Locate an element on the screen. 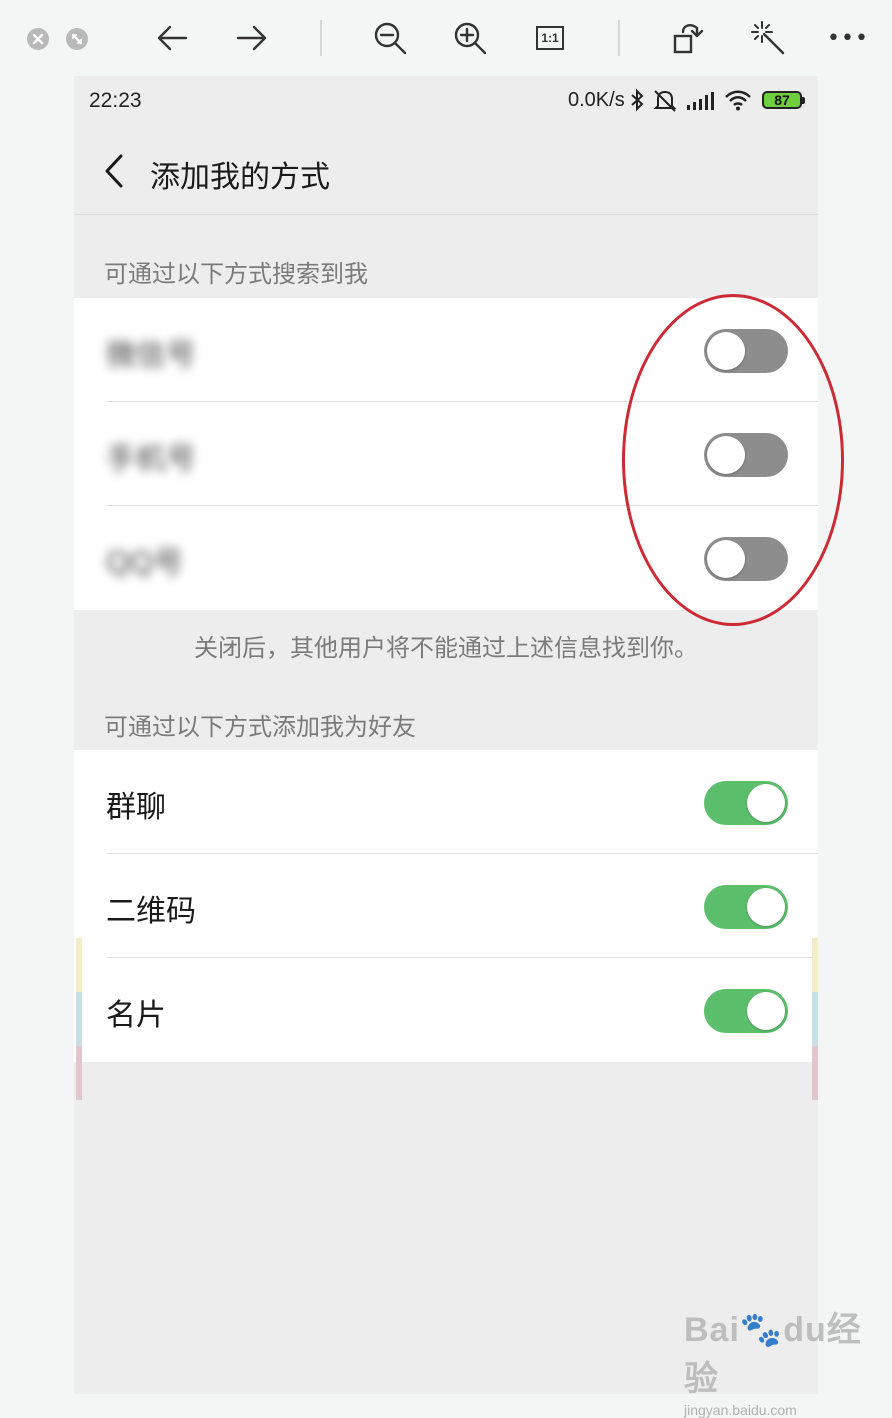 This screenshot has height=1418, width=892. business-card-toggle is located at coordinates (746, 1011).